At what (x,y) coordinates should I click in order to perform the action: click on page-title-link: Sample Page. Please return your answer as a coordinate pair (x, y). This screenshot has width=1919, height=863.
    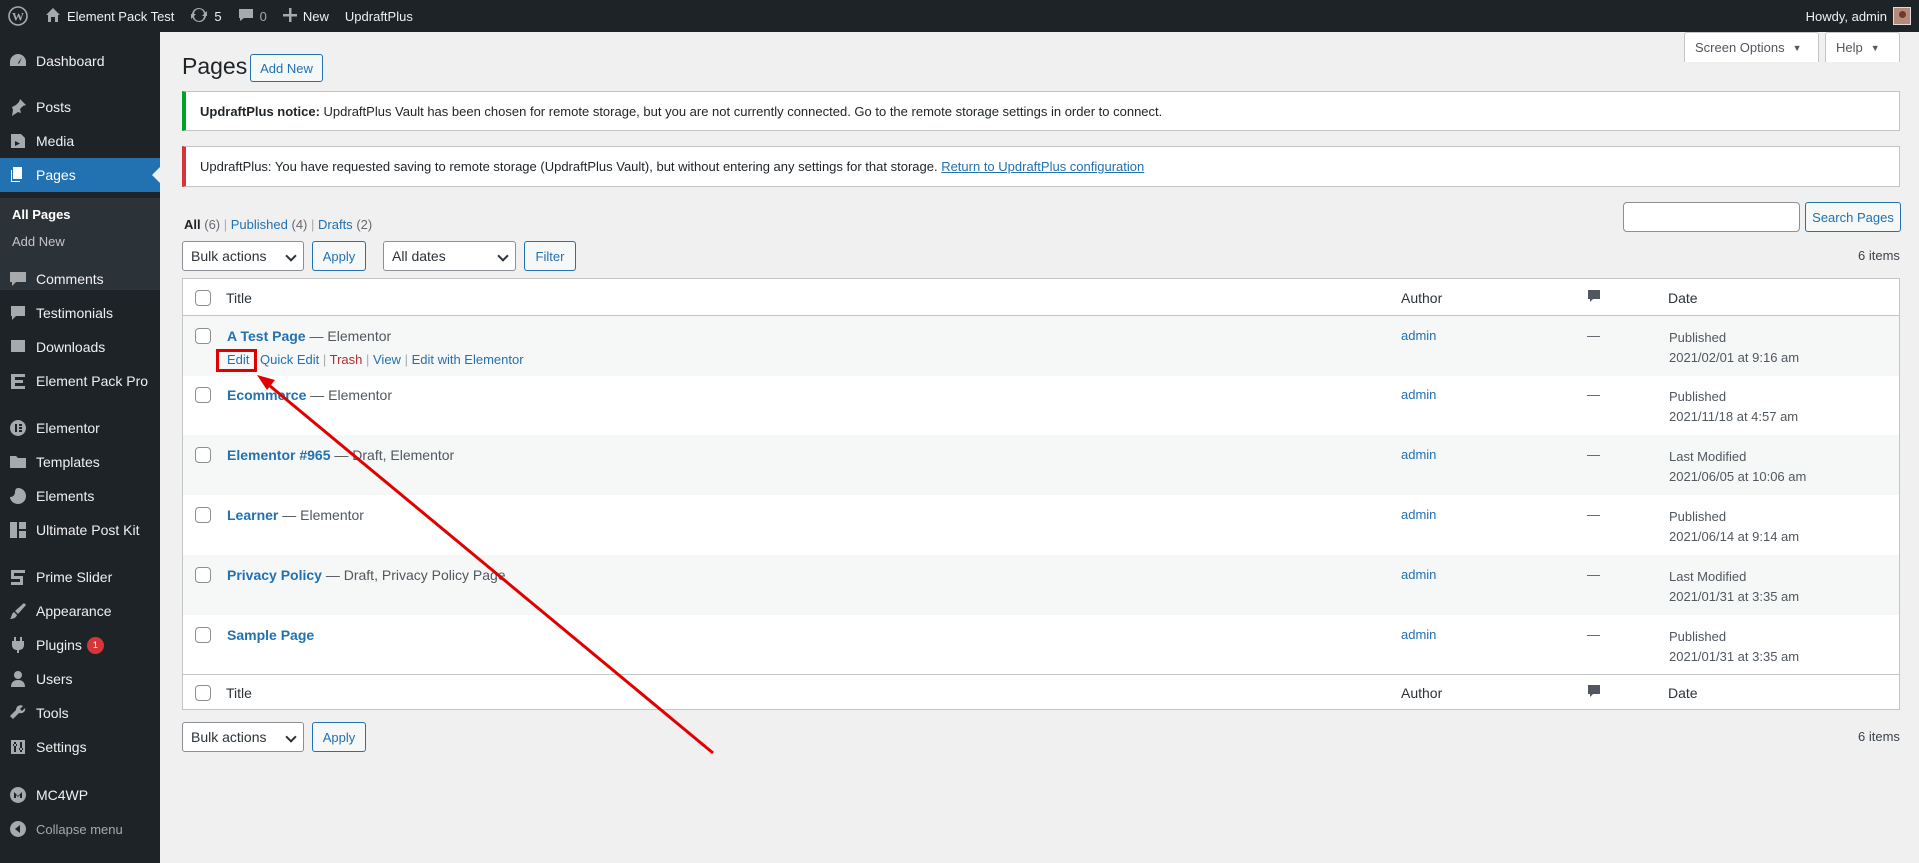
    Looking at the image, I should click on (270, 635).